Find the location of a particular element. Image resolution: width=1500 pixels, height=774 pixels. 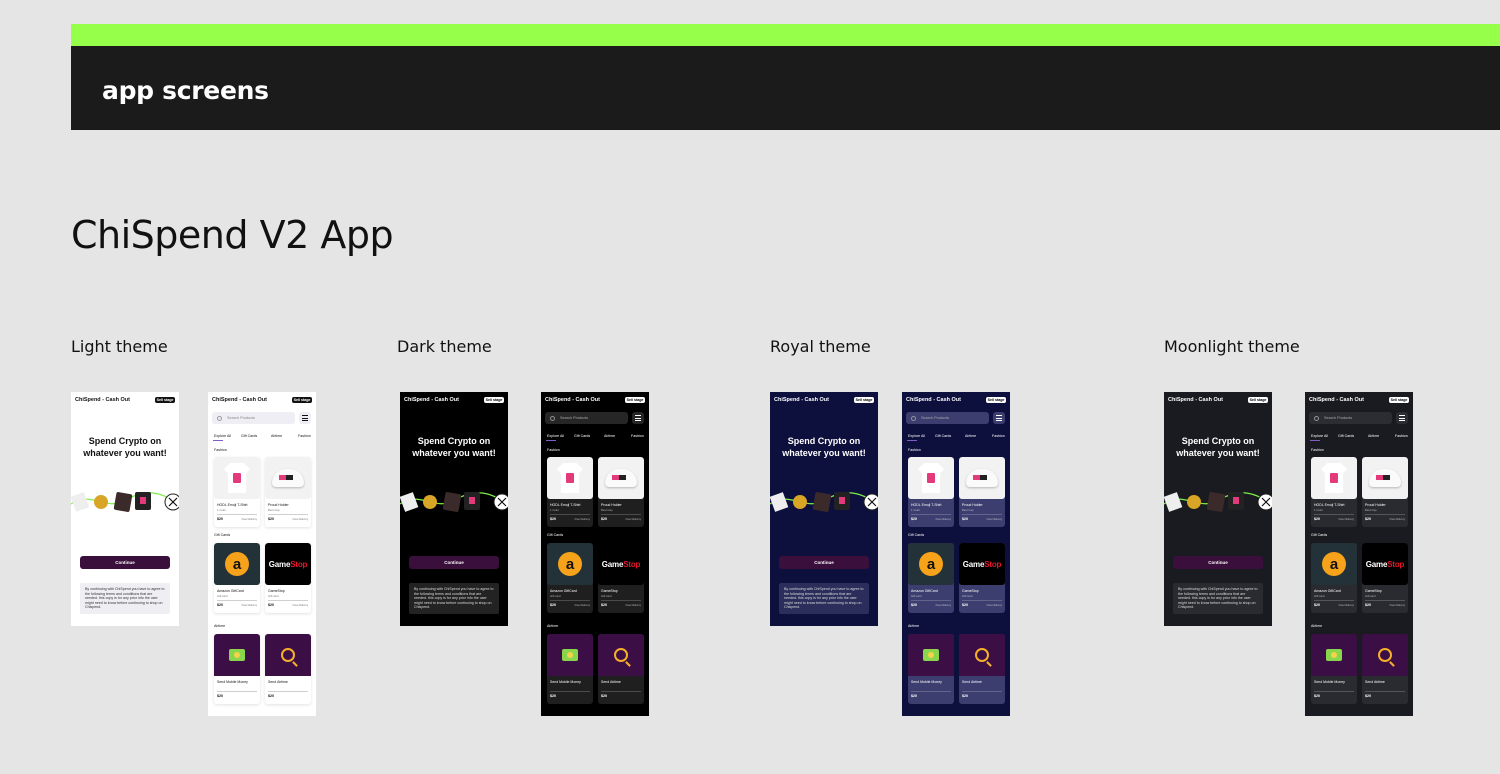

gamestop-icon: GameStop is located at coordinates (982, 564).